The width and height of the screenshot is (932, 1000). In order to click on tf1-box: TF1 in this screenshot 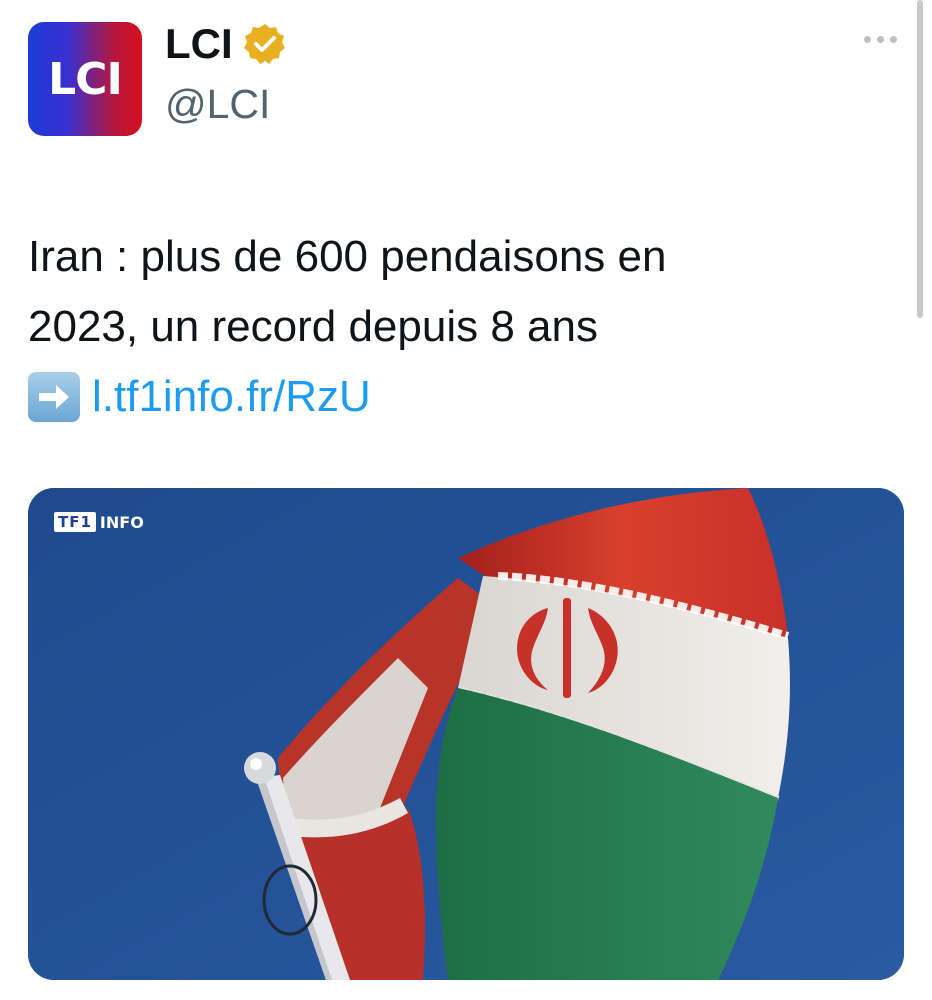, I will do `click(75, 522)`.